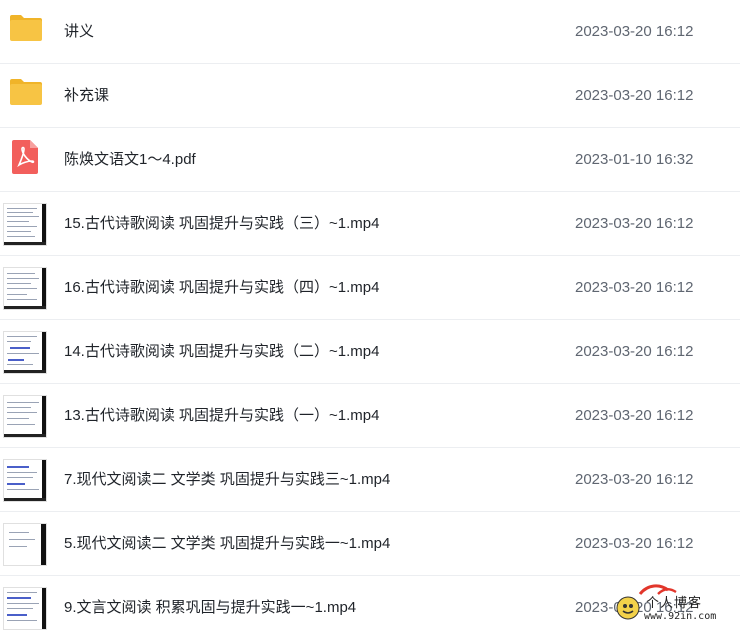 The image size is (740, 640). I want to click on file-row-jiangyi: 讲义 2023-03-20 16:12, so click(370, 32).